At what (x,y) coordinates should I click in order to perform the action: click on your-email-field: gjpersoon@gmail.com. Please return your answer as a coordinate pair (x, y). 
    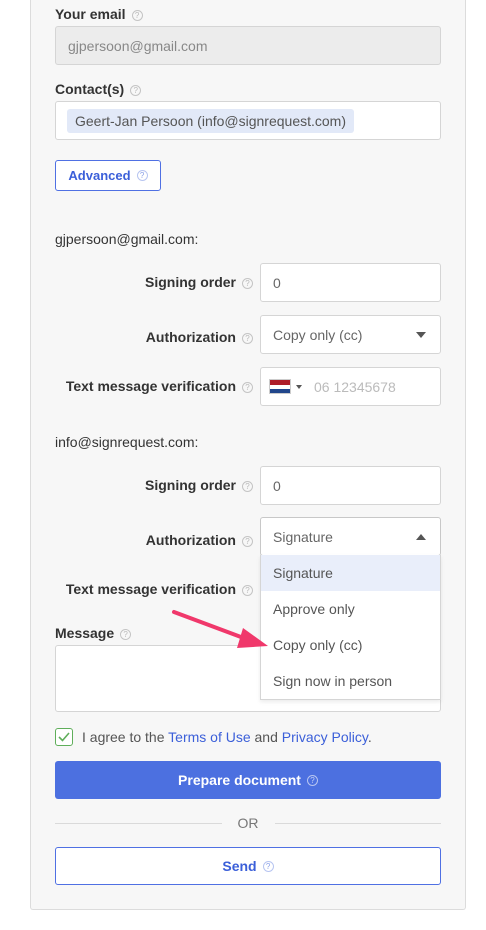
    Looking at the image, I should click on (248, 45).